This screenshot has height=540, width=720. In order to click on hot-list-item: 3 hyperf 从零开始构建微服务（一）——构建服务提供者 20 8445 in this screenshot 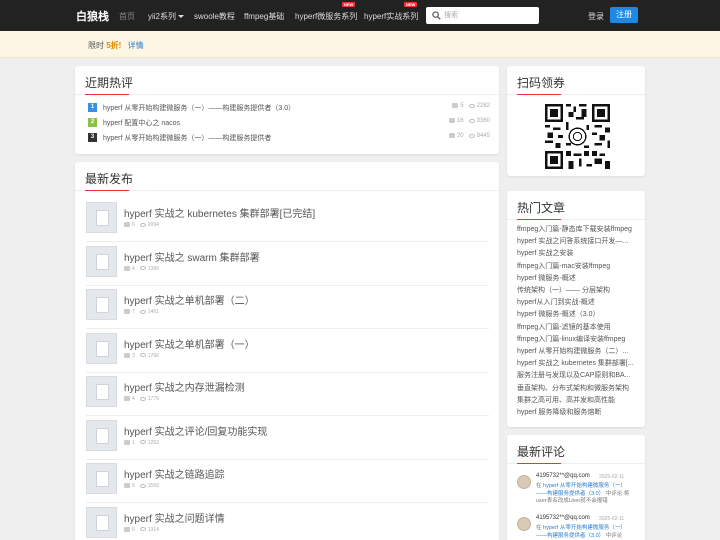, I will do `click(289, 138)`.